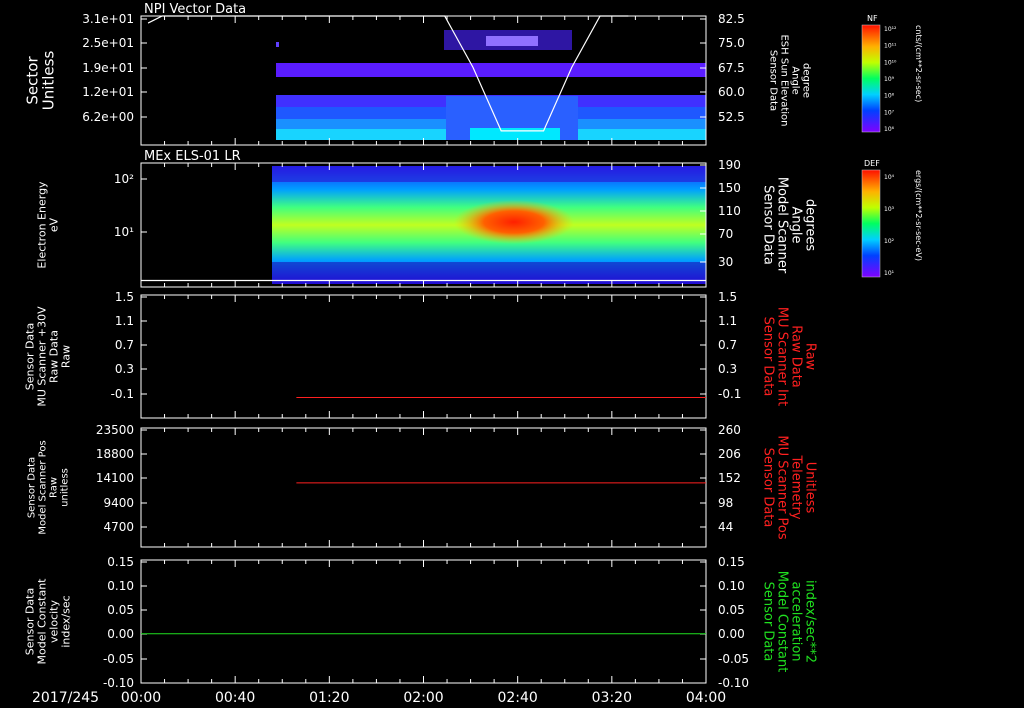 The height and width of the screenshot is (708, 1024). Describe the element at coordinates (729, 188) in the screenshot. I see `y2-tick-label: 150` at that location.